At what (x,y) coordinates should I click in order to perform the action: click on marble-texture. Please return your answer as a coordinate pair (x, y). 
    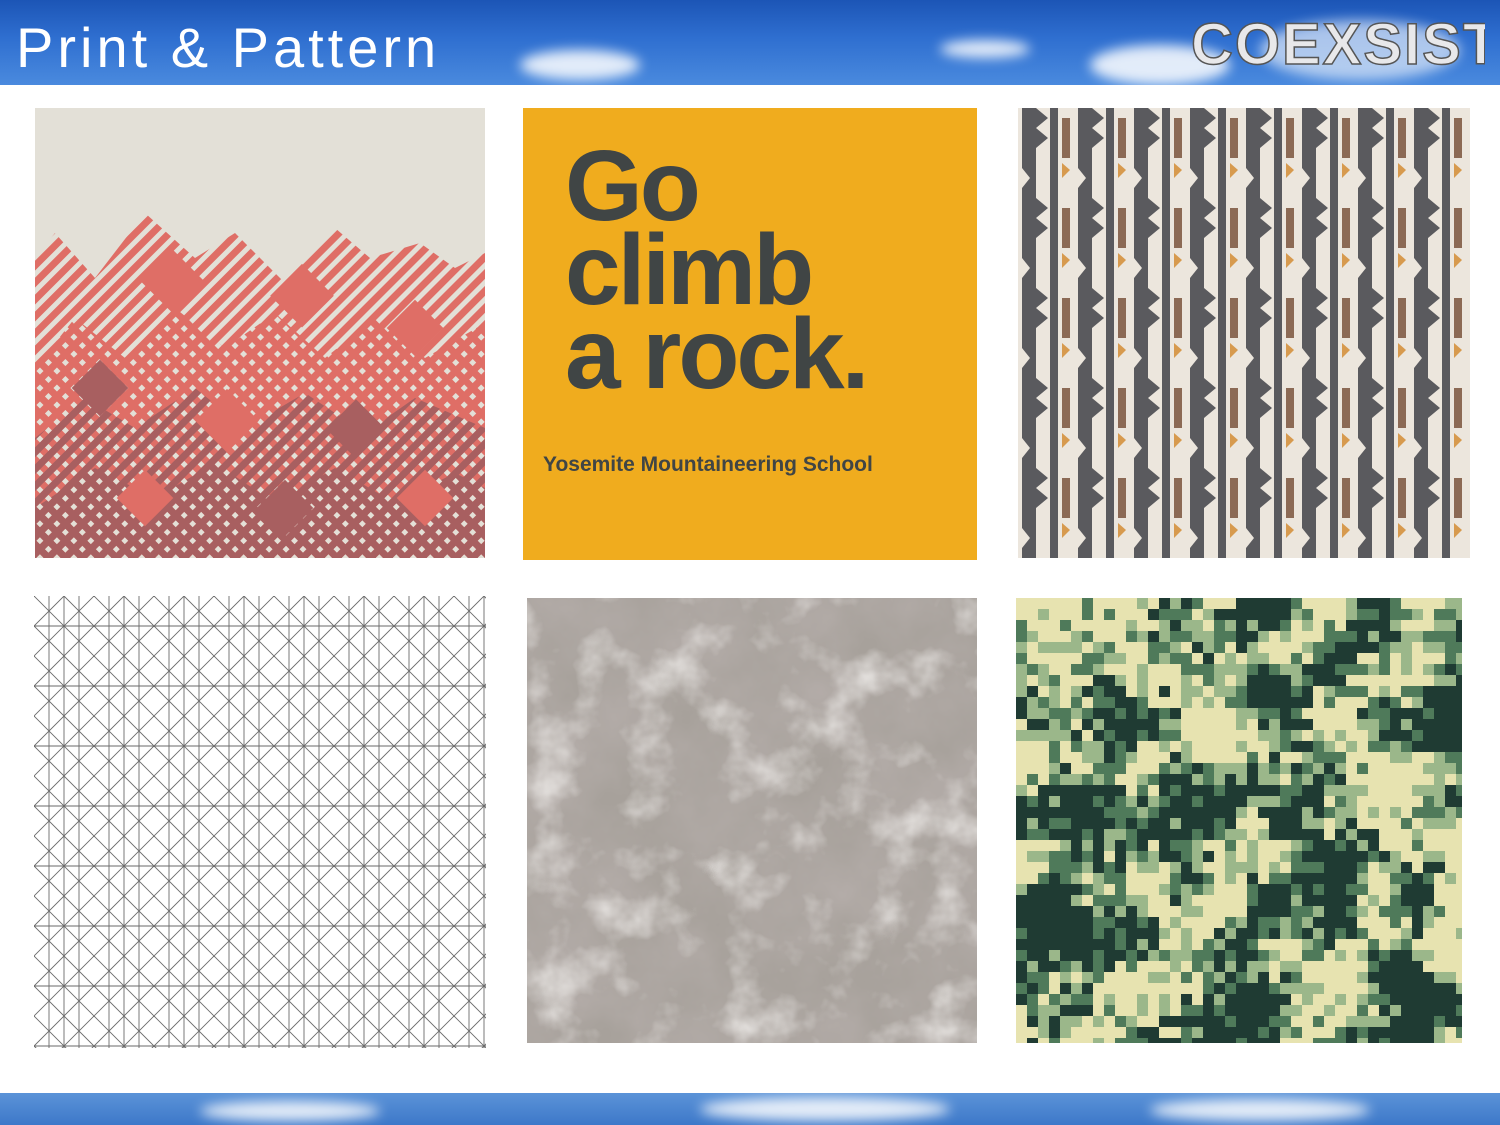
    Looking at the image, I should click on (752, 820).